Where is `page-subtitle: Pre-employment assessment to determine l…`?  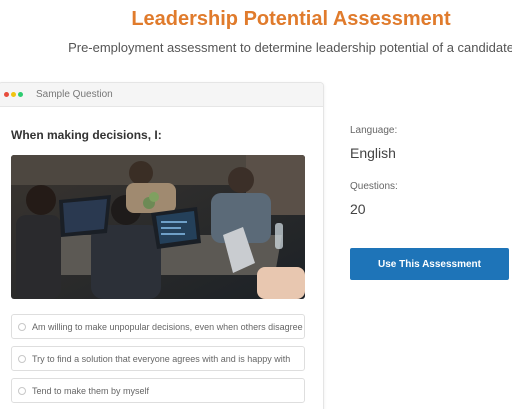 page-subtitle: Pre-employment assessment to determine l… is located at coordinates (290, 47).